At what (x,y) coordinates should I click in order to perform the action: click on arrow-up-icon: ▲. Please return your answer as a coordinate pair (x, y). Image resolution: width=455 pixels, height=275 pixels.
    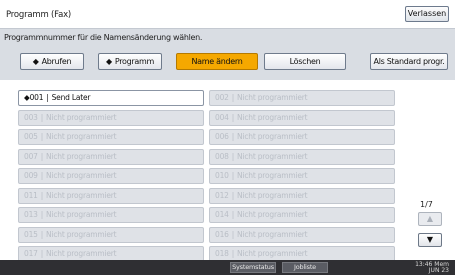
    Looking at the image, I should click on (430, 218).